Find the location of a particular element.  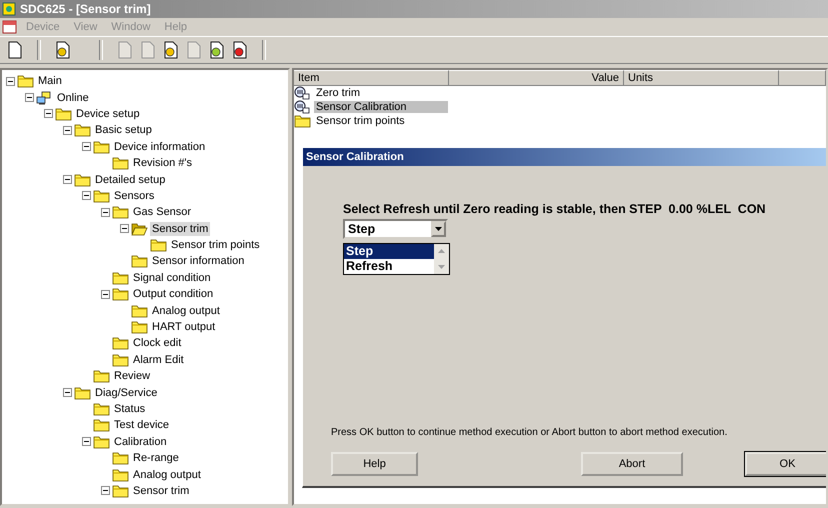

tree-item: Gas Sensor is located at coordinates (162, 212).